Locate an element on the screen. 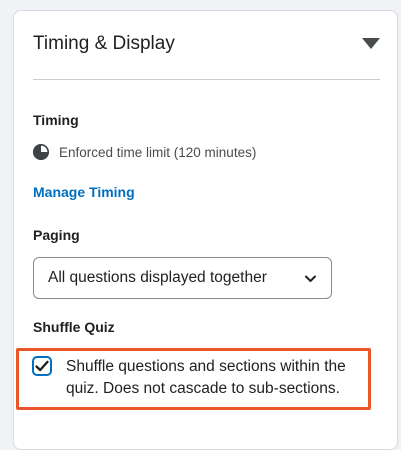  shuffle-checkbox is located at coordinates (42, 366).